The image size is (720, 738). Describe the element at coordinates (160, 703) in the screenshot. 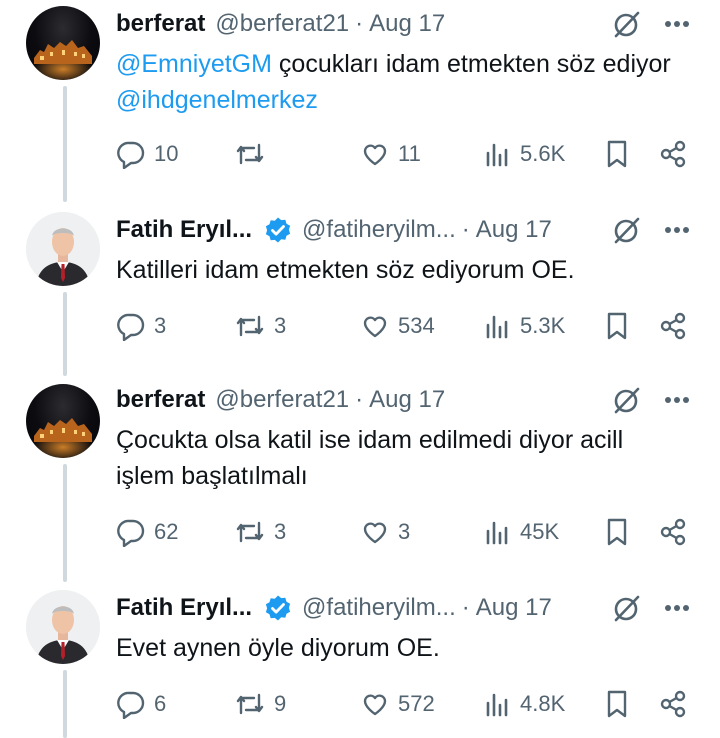

I see `reply-count: 6` at that location.